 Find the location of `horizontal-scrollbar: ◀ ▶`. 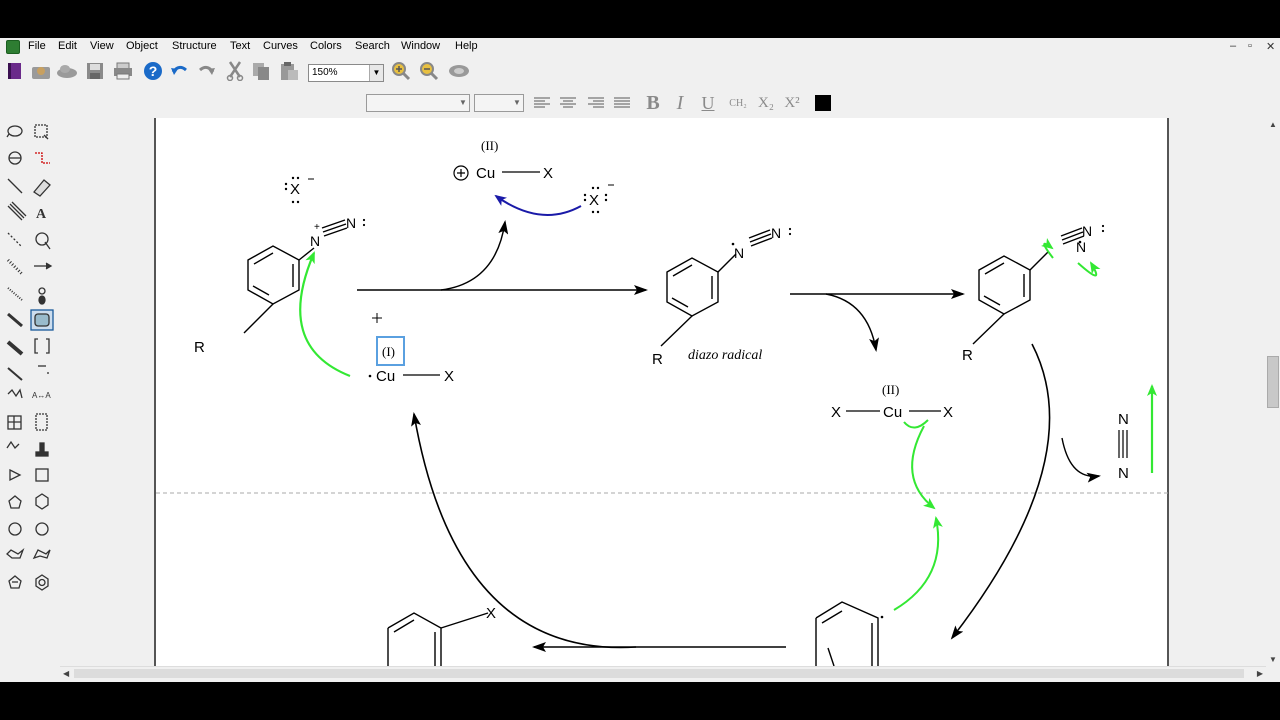

horizontal-scrollbar: ◀ ▶ is located at coordinates (663, 673).